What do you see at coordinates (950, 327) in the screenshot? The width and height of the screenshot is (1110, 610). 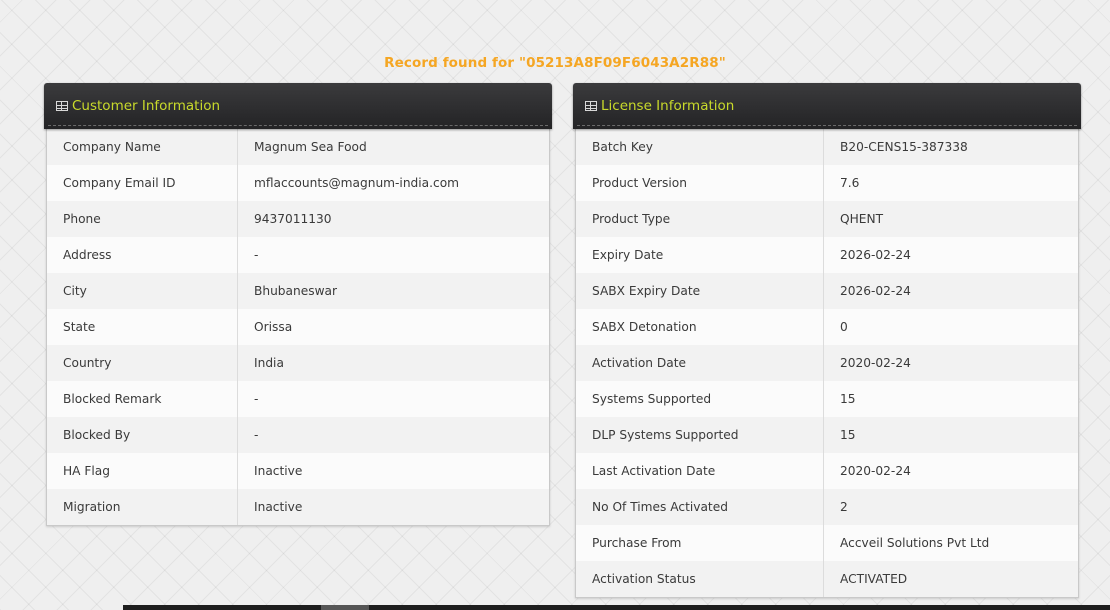 I see `row-value: 0` at bounding box center [950, 327].